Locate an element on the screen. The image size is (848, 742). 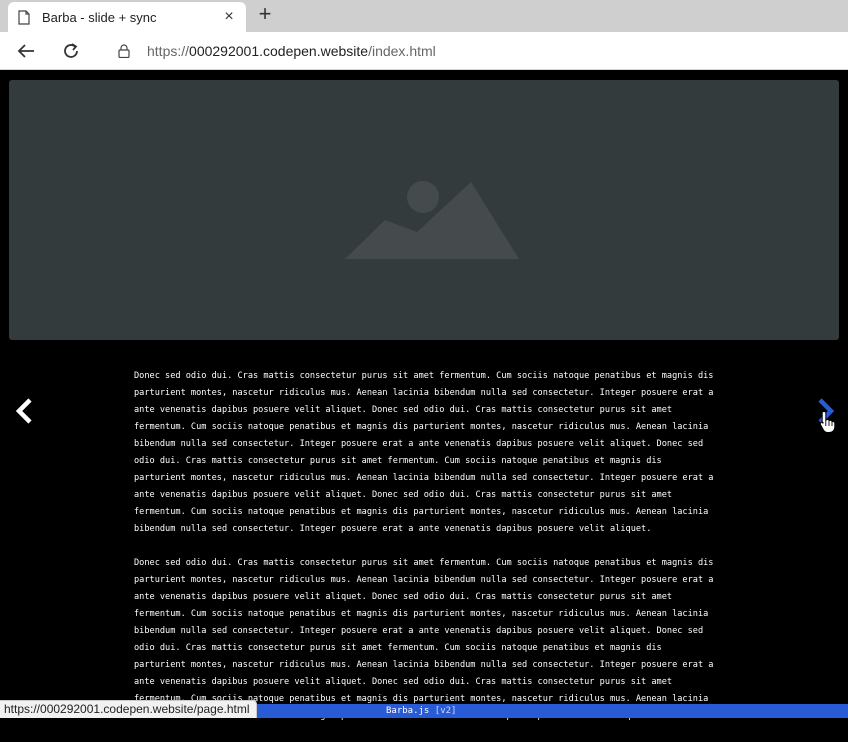
chevron-left-icon is located at coordinates (24, 411).